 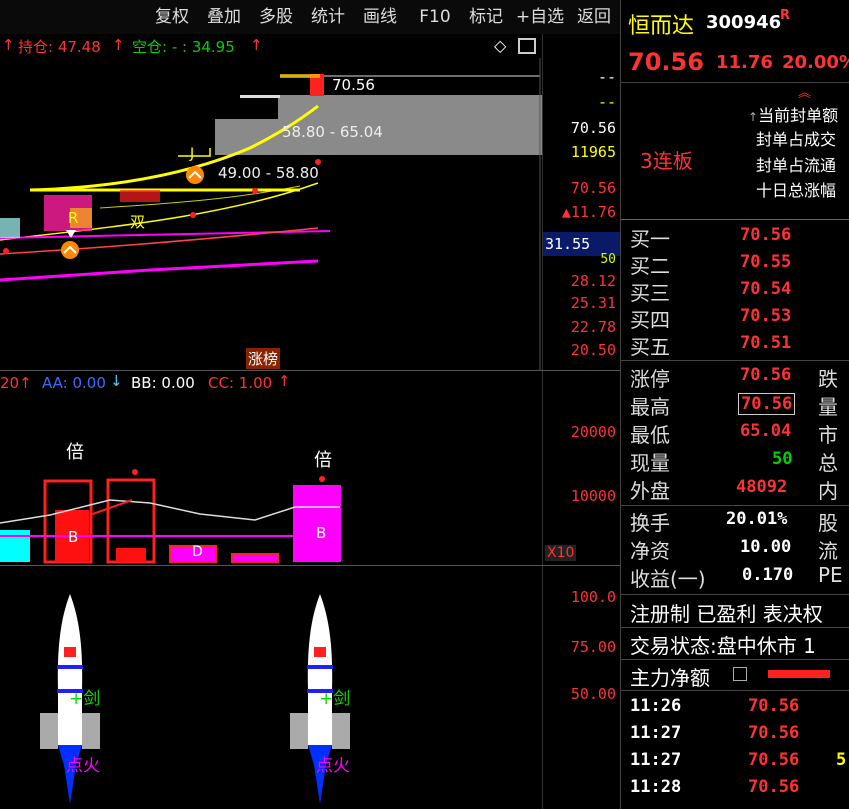 I want to click on panel-toggle-icon, so click(x=527, y=46).